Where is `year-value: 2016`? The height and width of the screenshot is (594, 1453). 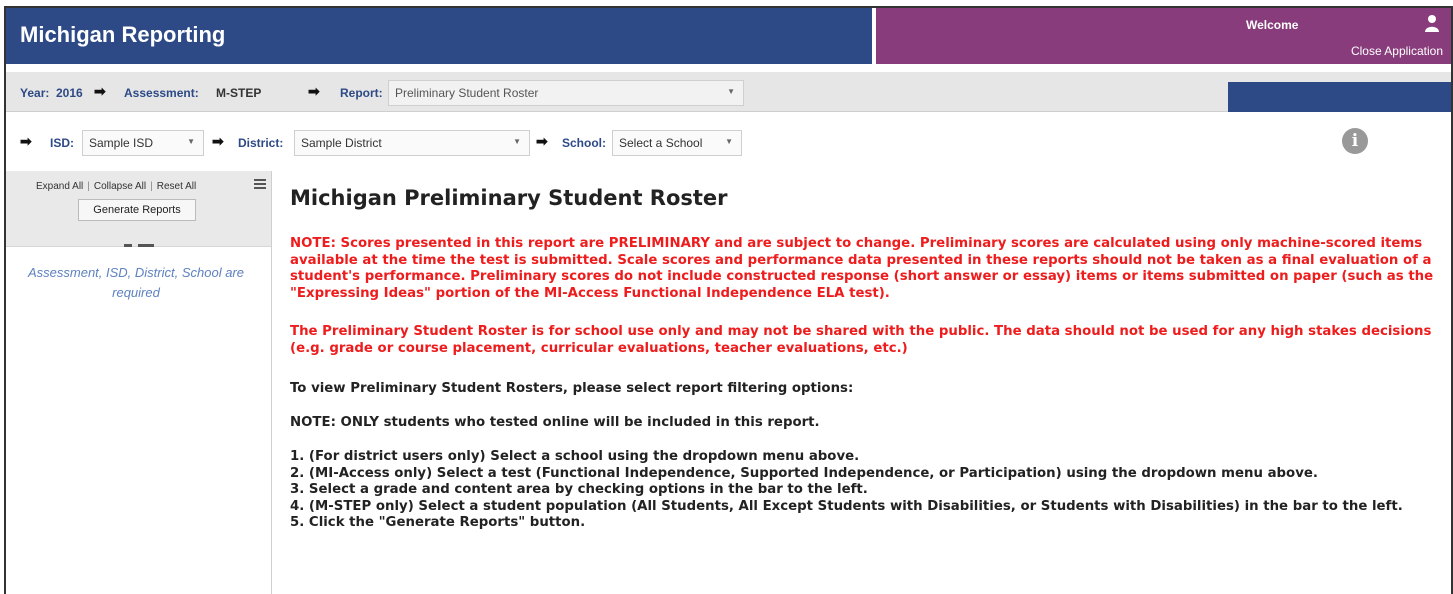
year-value: 2016 is located at coordinates (69, 93).